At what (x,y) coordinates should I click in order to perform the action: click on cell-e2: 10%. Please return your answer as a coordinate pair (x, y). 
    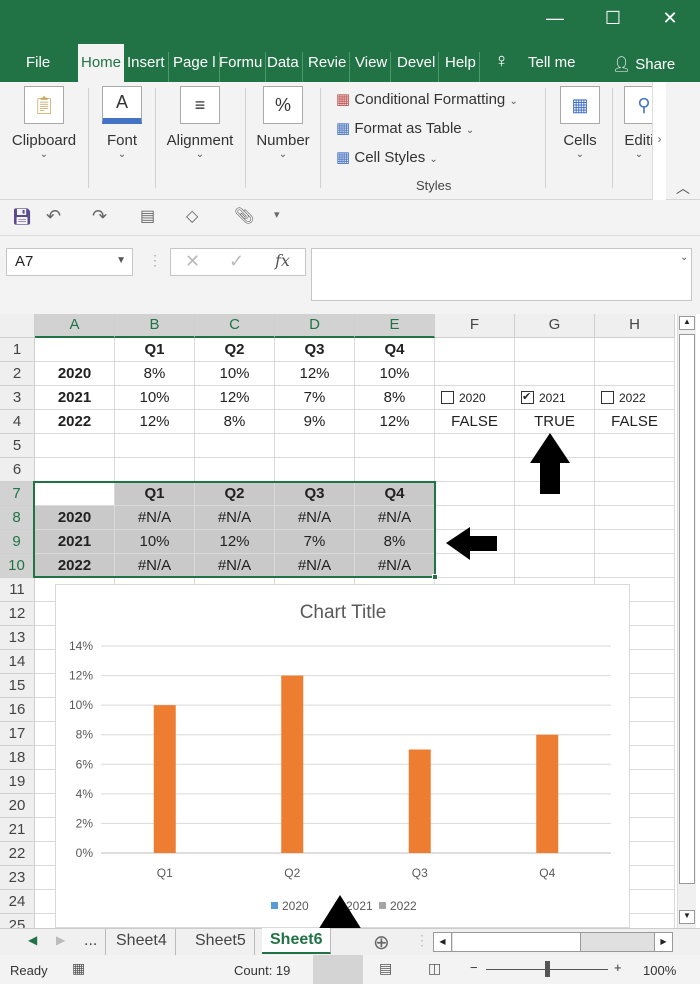
    Looking at the image, I should click on (395, 374).